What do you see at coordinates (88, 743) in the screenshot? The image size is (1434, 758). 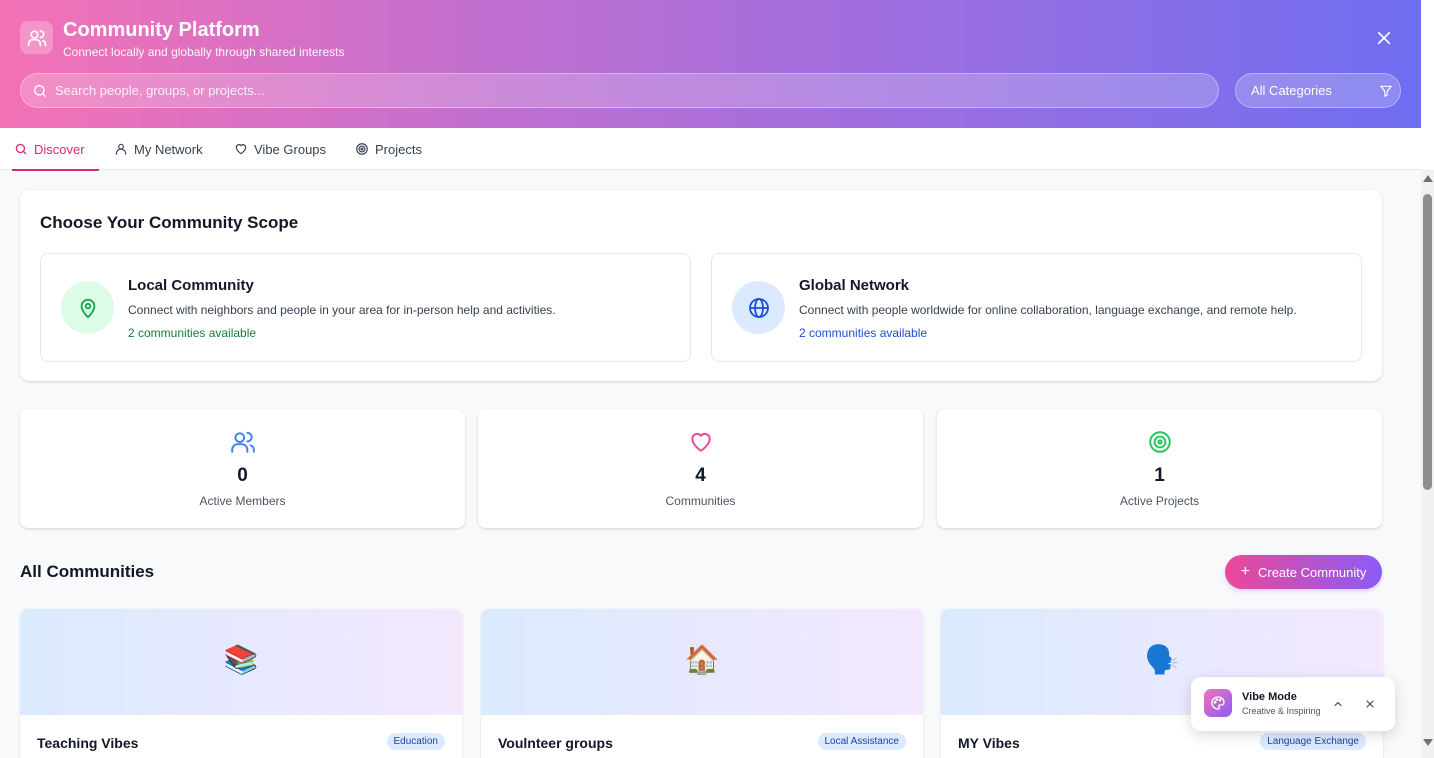 I see `community-name: Teaching Vibes` at bounding box center [88, 743].